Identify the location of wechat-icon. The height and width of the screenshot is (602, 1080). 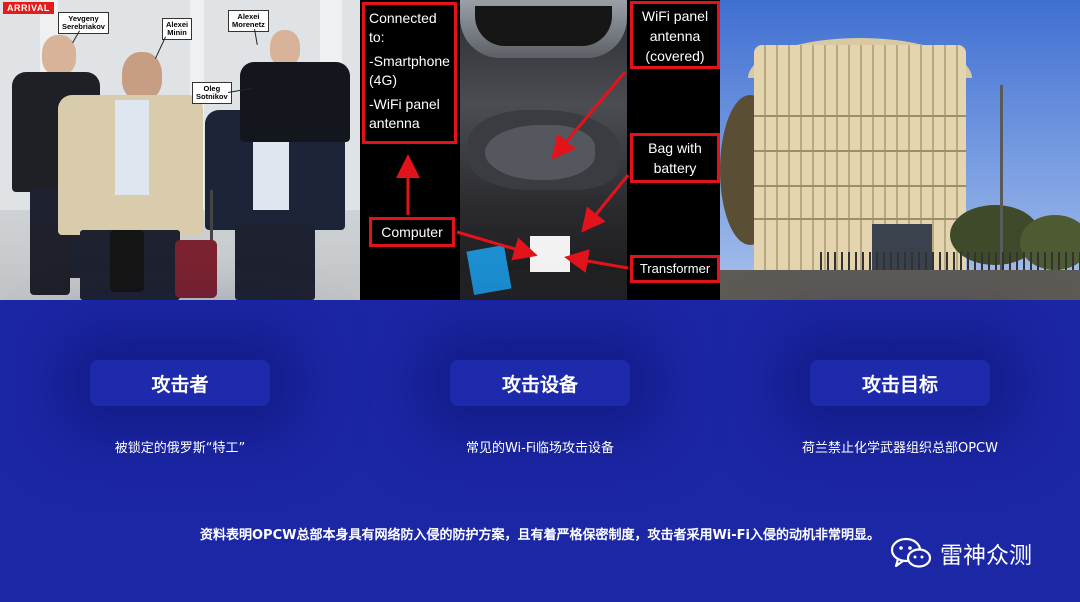
(911, 552).